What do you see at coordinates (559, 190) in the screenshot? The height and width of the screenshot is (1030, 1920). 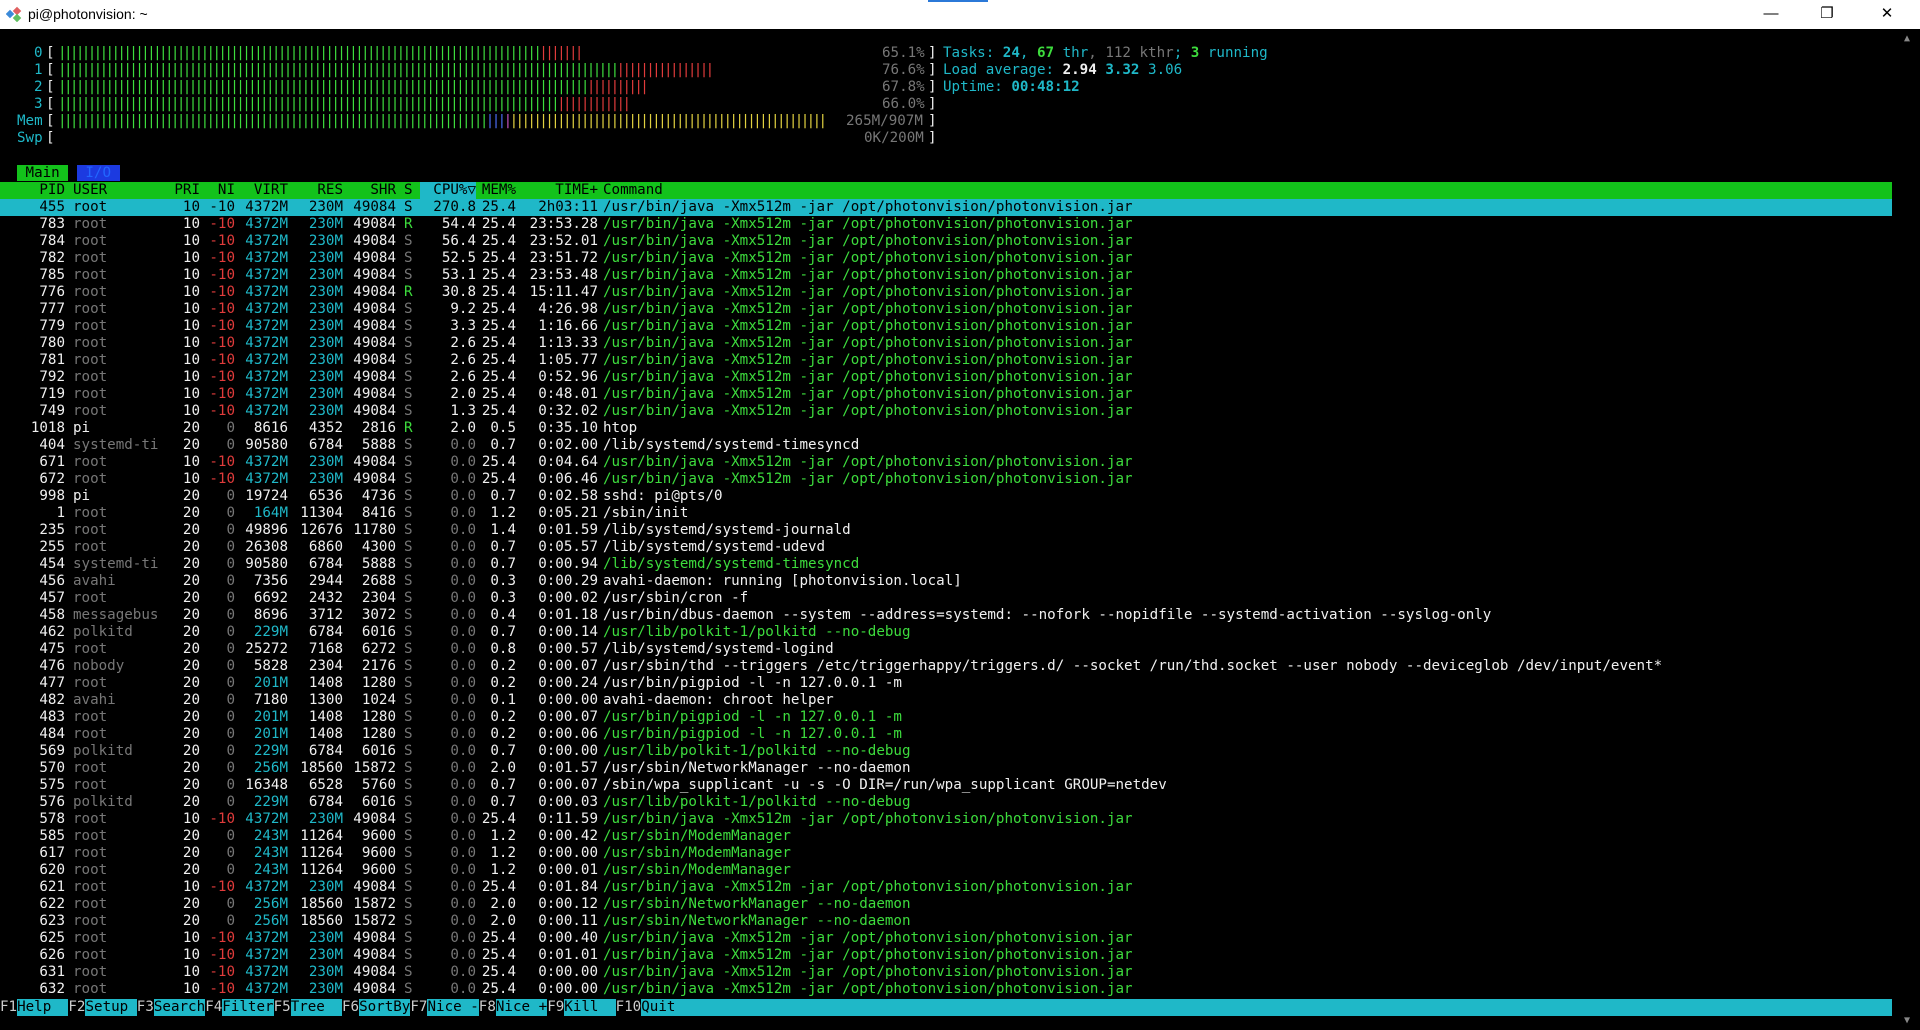 I see `column-header-time: TIME+` at bounding box center [559, 190].